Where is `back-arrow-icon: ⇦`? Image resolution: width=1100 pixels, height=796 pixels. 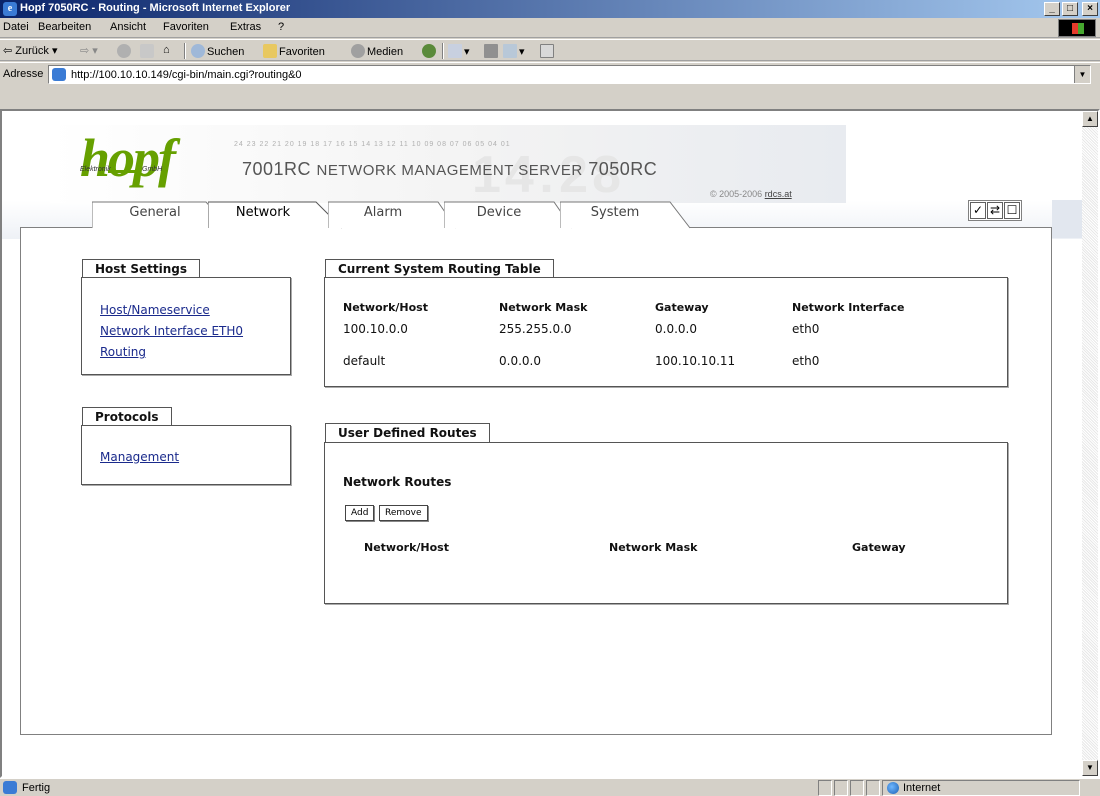
back-arrow-icon: ⇦ is located at coordinates (8, 51).